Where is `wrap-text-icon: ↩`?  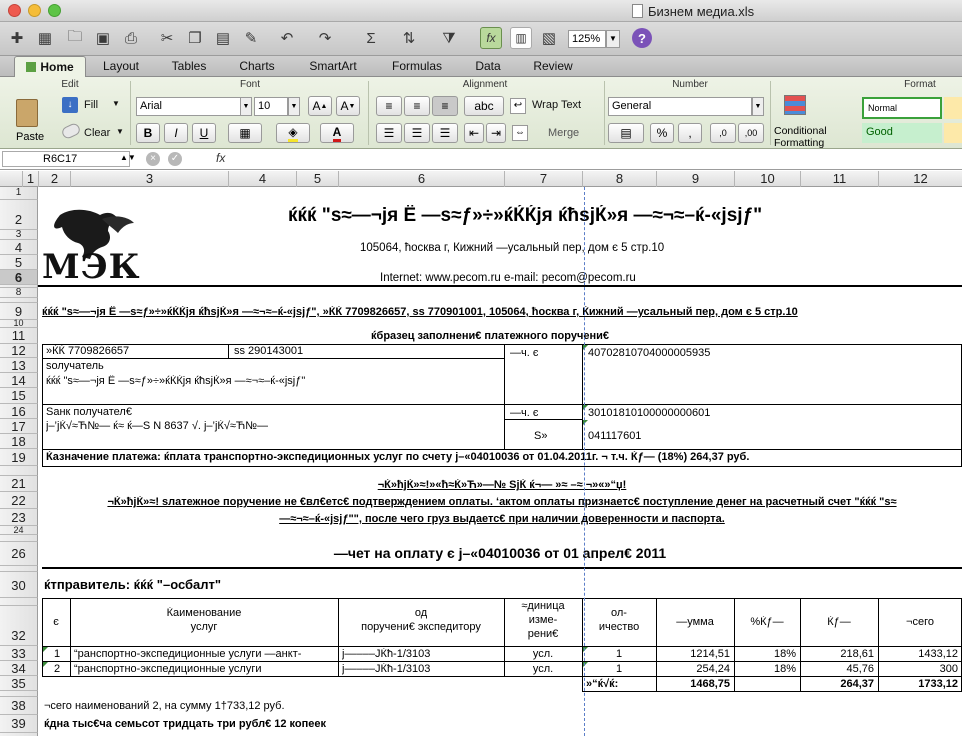 wrap-text-icon: ↩ is located at coordinates (518, 106).